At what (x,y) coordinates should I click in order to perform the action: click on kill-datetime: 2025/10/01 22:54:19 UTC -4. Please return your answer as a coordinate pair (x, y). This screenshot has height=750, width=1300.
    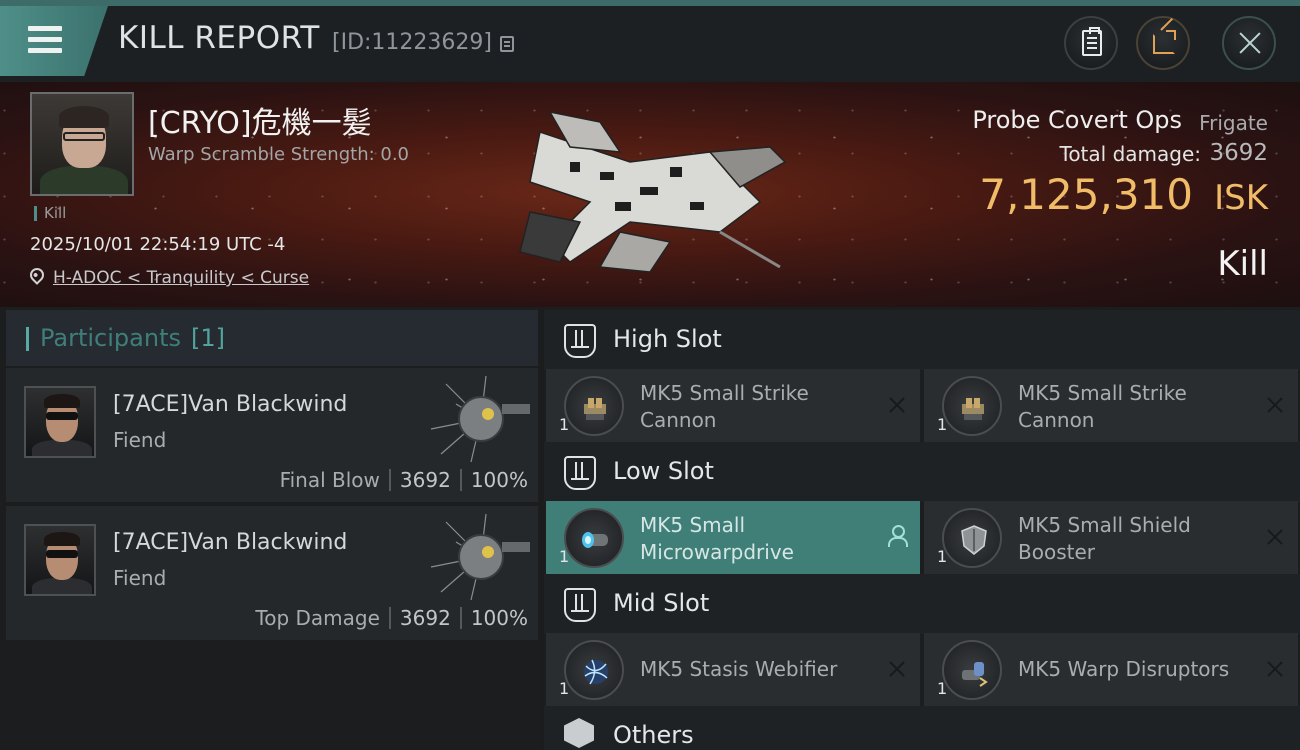
    Looking at the image, I should click on (158, 244).